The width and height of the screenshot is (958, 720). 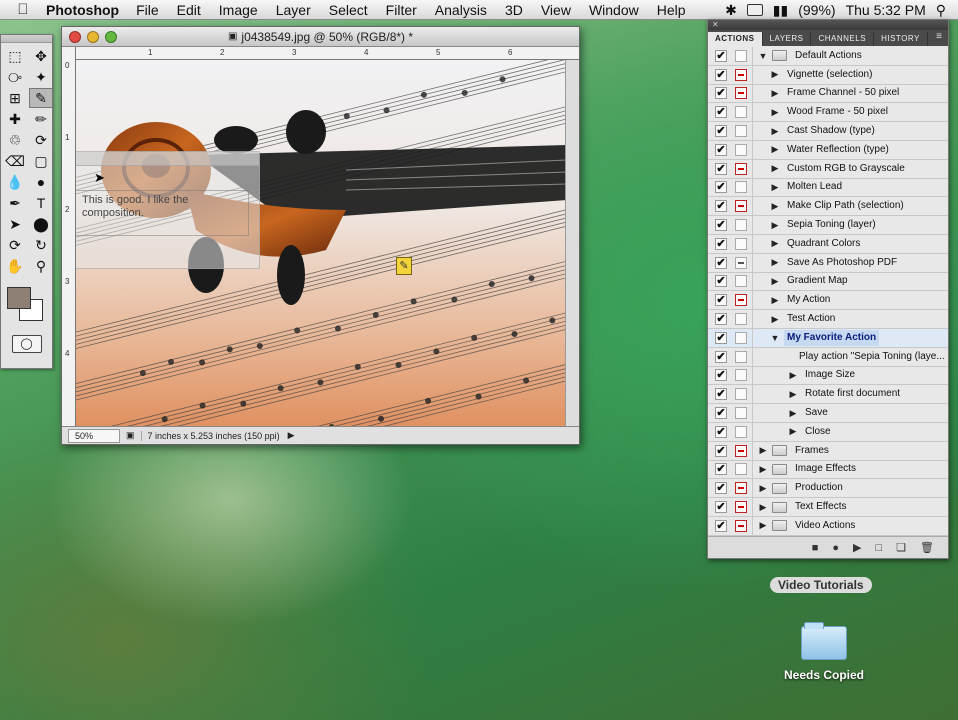 What do you see at coordinates (828, 131) in the screenshot?
I see `action-row: ✔ ▶ Cast Shadow (type)` at bounding box center [828, 131].